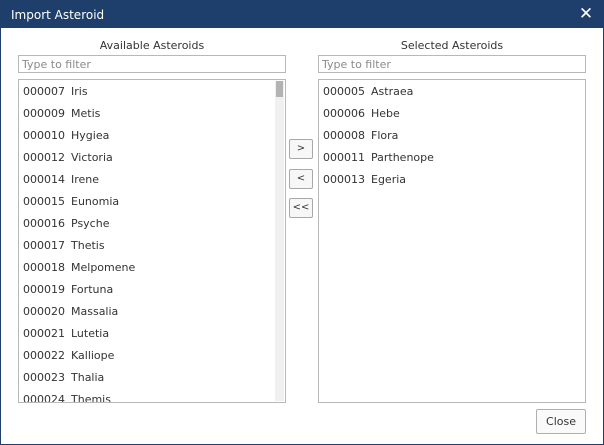 Image resolution: width=604 pixels, height=445 pixels. I want to click on selected-list-item: 000011 Parthenope, so click(378, 158).